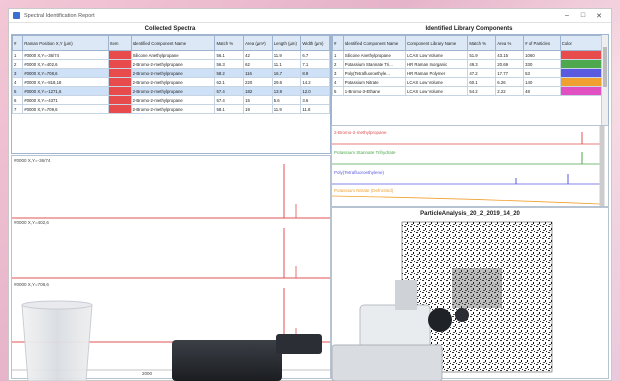 The height and width of the screenshot is (381, 620). What do you see at coordinates (583, 15) in the screenshot?
I see `maximize-icon: □` at bounding box center [583, 15].